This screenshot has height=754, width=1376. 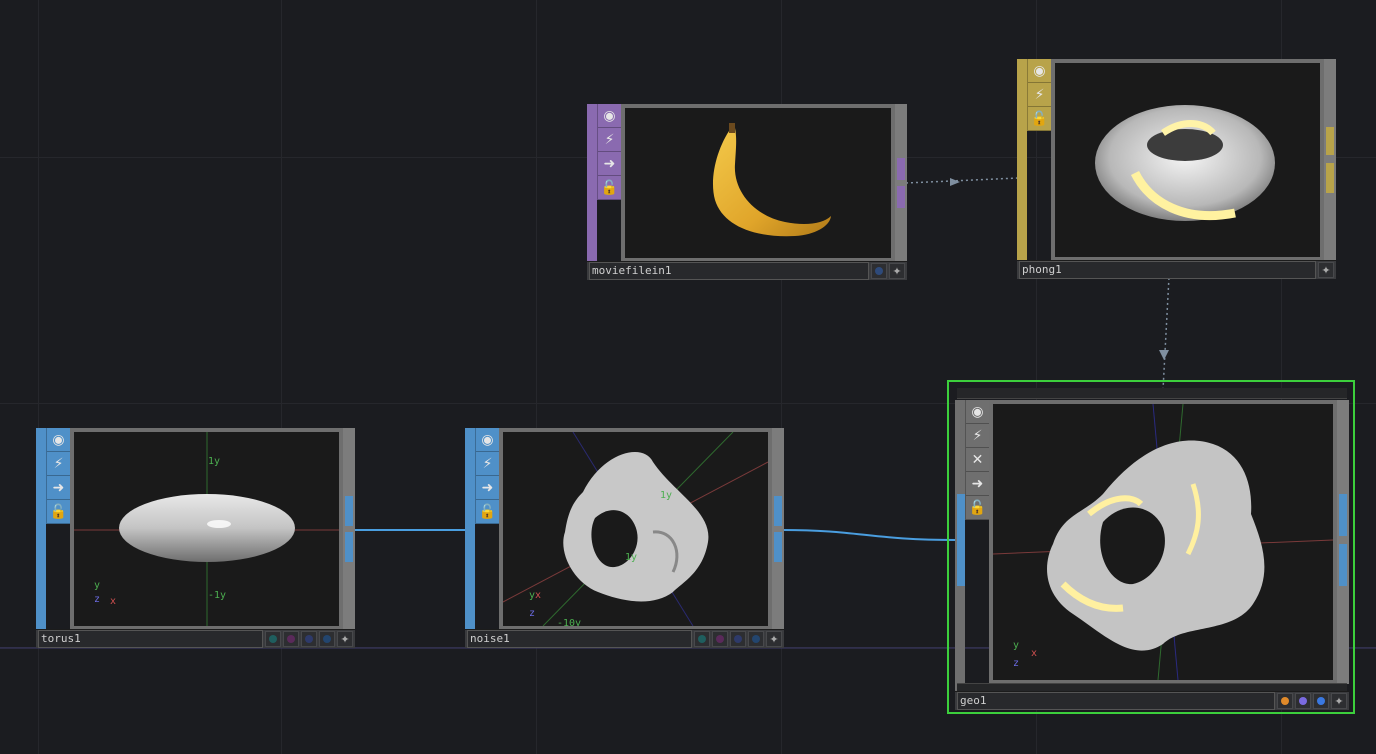 I want to click on display-flag, so click(x=879, y=271).